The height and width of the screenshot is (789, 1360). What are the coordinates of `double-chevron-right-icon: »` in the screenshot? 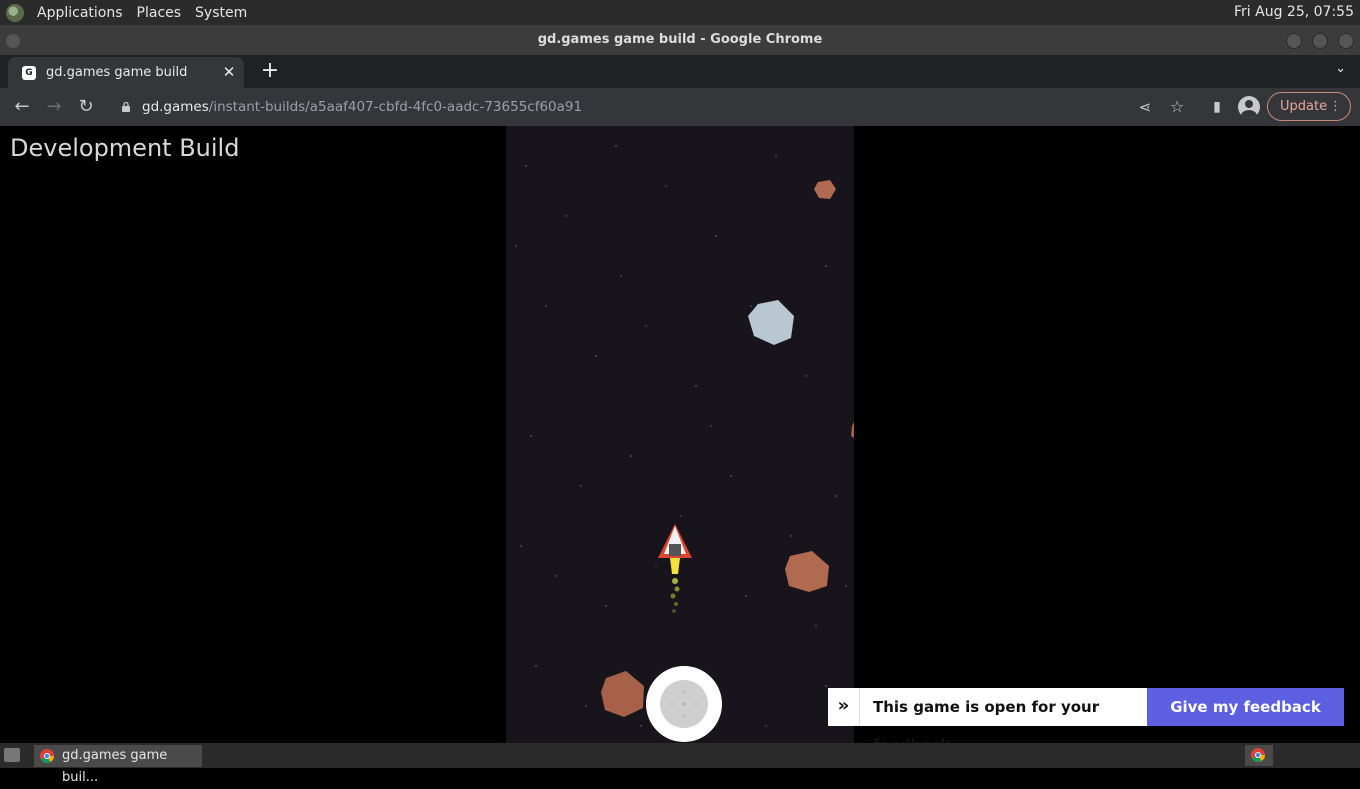 It's located at (844, 707).